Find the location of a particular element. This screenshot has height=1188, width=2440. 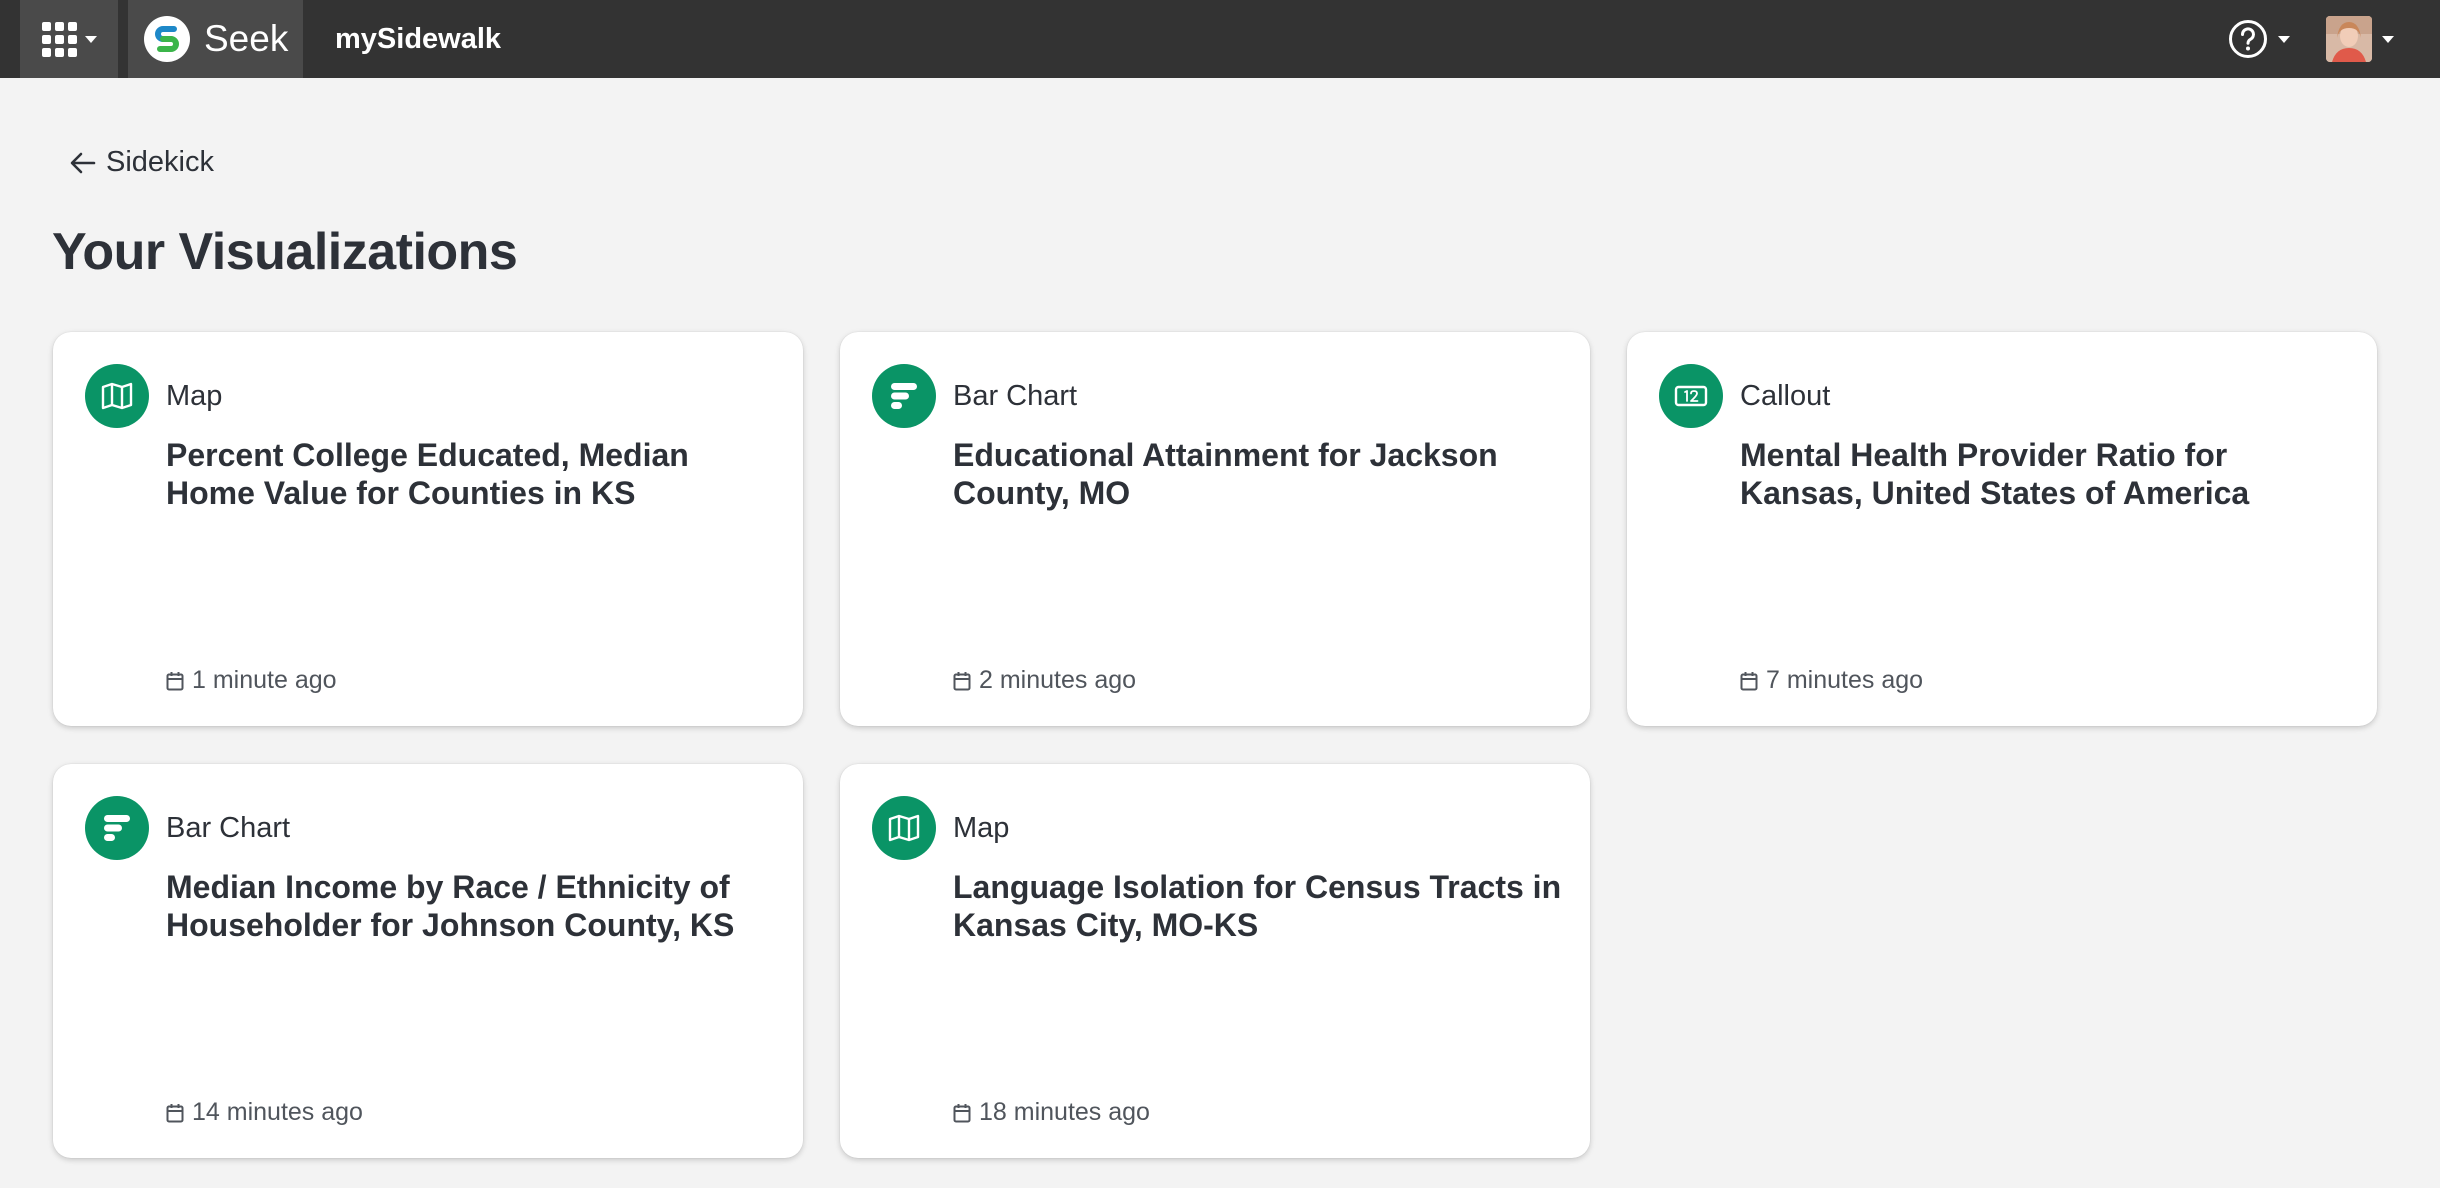

card-updated-text: 2 minutes ago is located at coordinates (1058, 680).